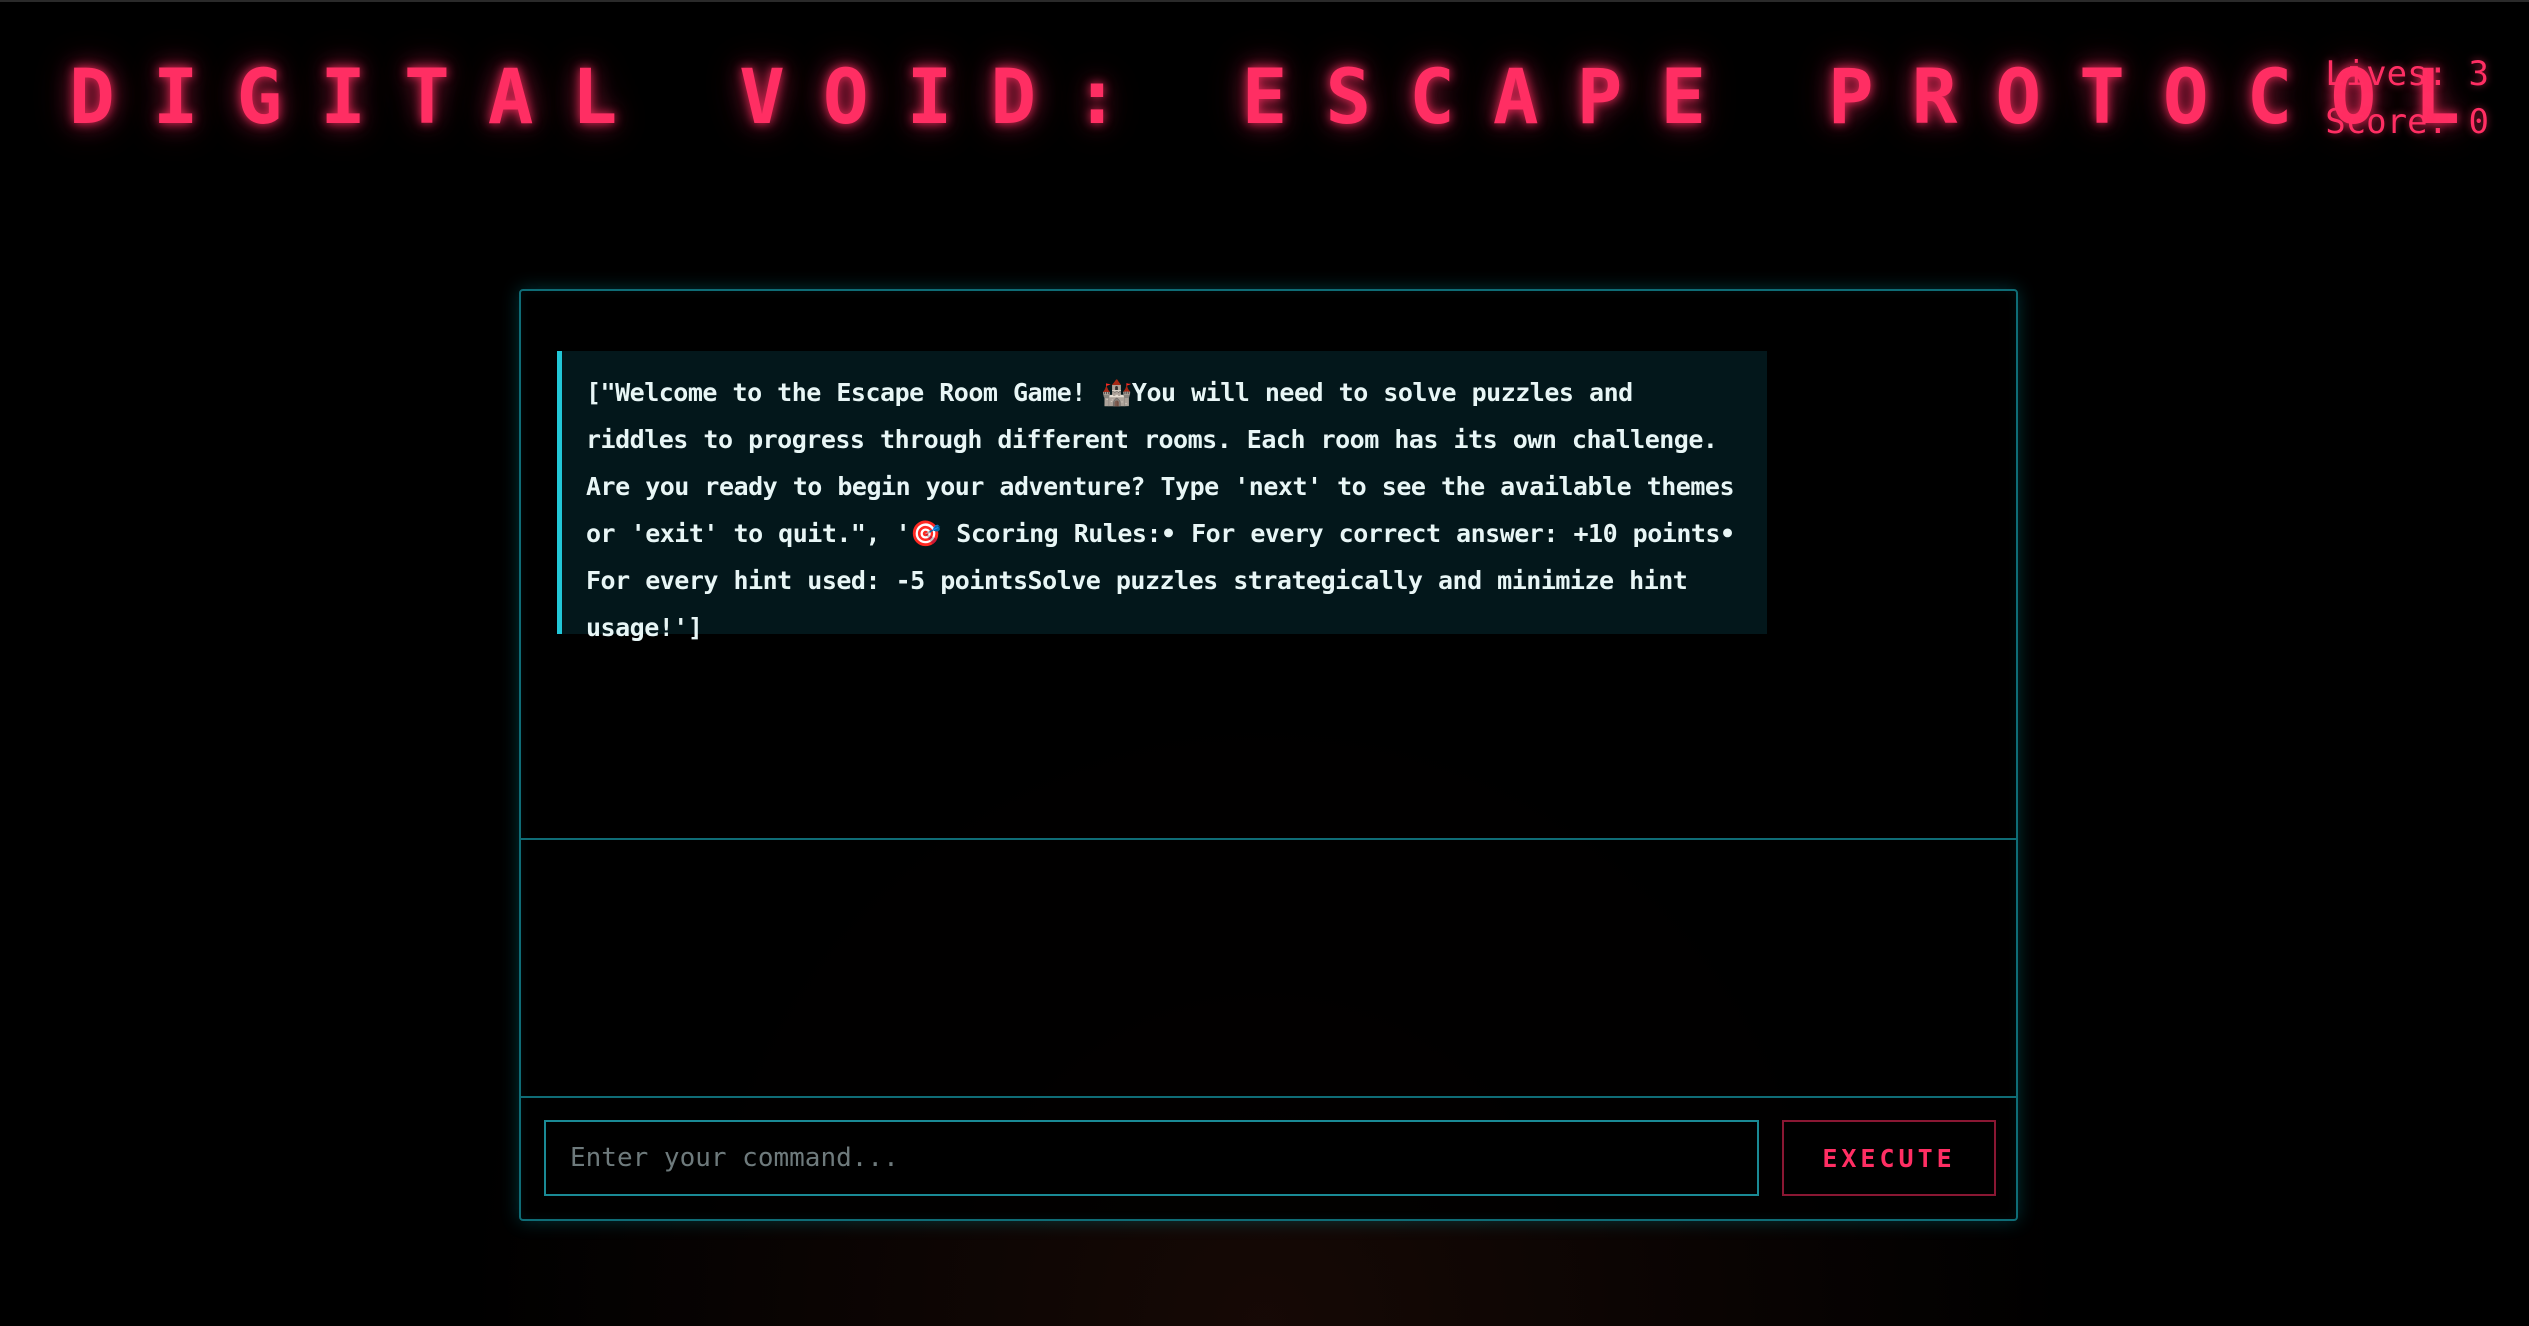 The width and height of the screenshot is (2529, 1326). Describe the element at coordinates (1268, 969) in the screenshot. I see `secondary-panel` at that location.